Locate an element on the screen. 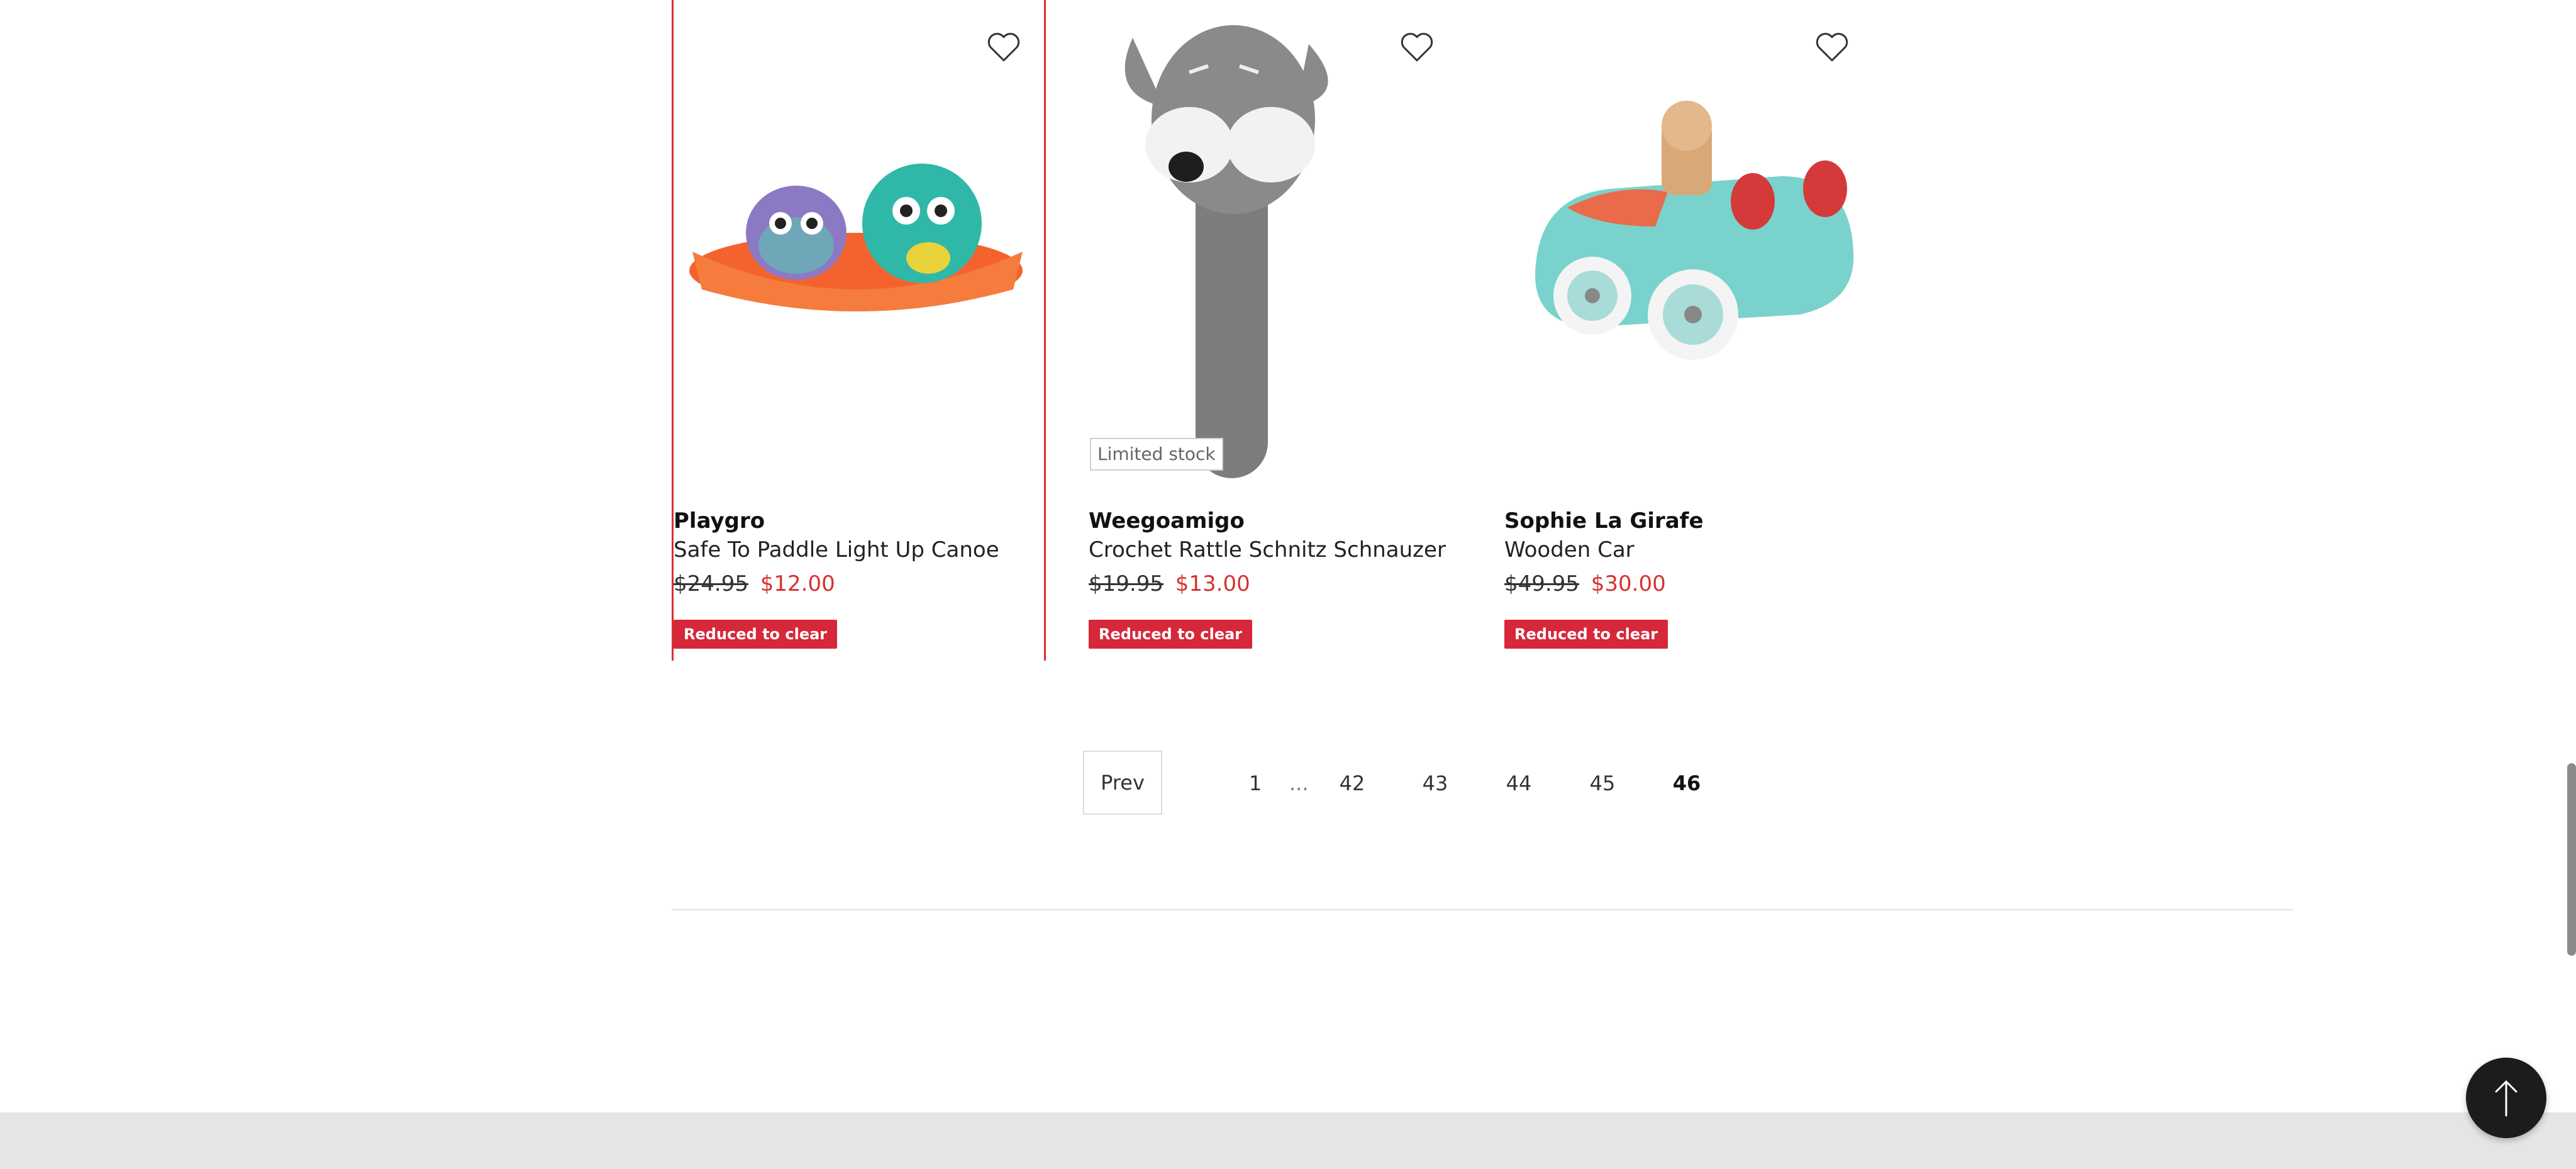  back-to-top-button is located at coordinates (2506, 1098).